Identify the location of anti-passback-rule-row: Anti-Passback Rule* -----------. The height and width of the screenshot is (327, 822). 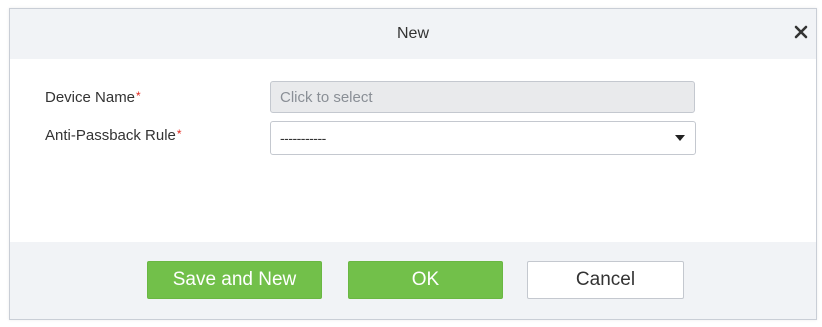
(413, 137).